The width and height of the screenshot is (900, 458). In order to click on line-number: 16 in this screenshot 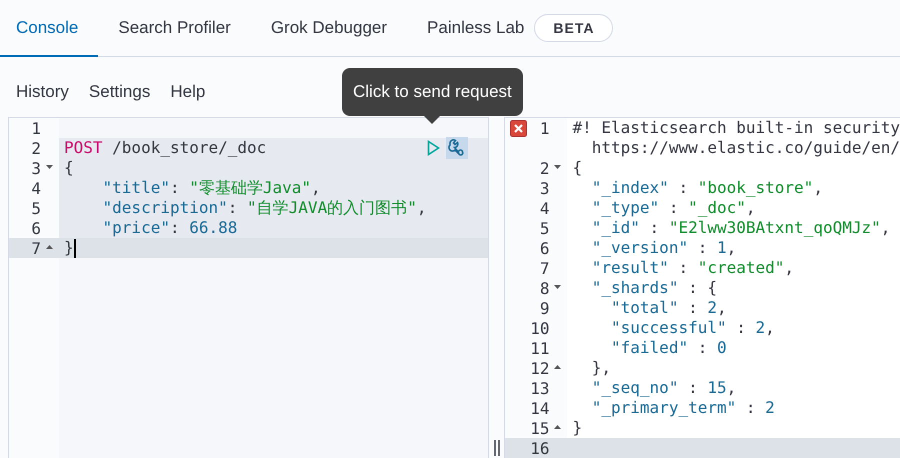, I will do `click(540, 448)`.